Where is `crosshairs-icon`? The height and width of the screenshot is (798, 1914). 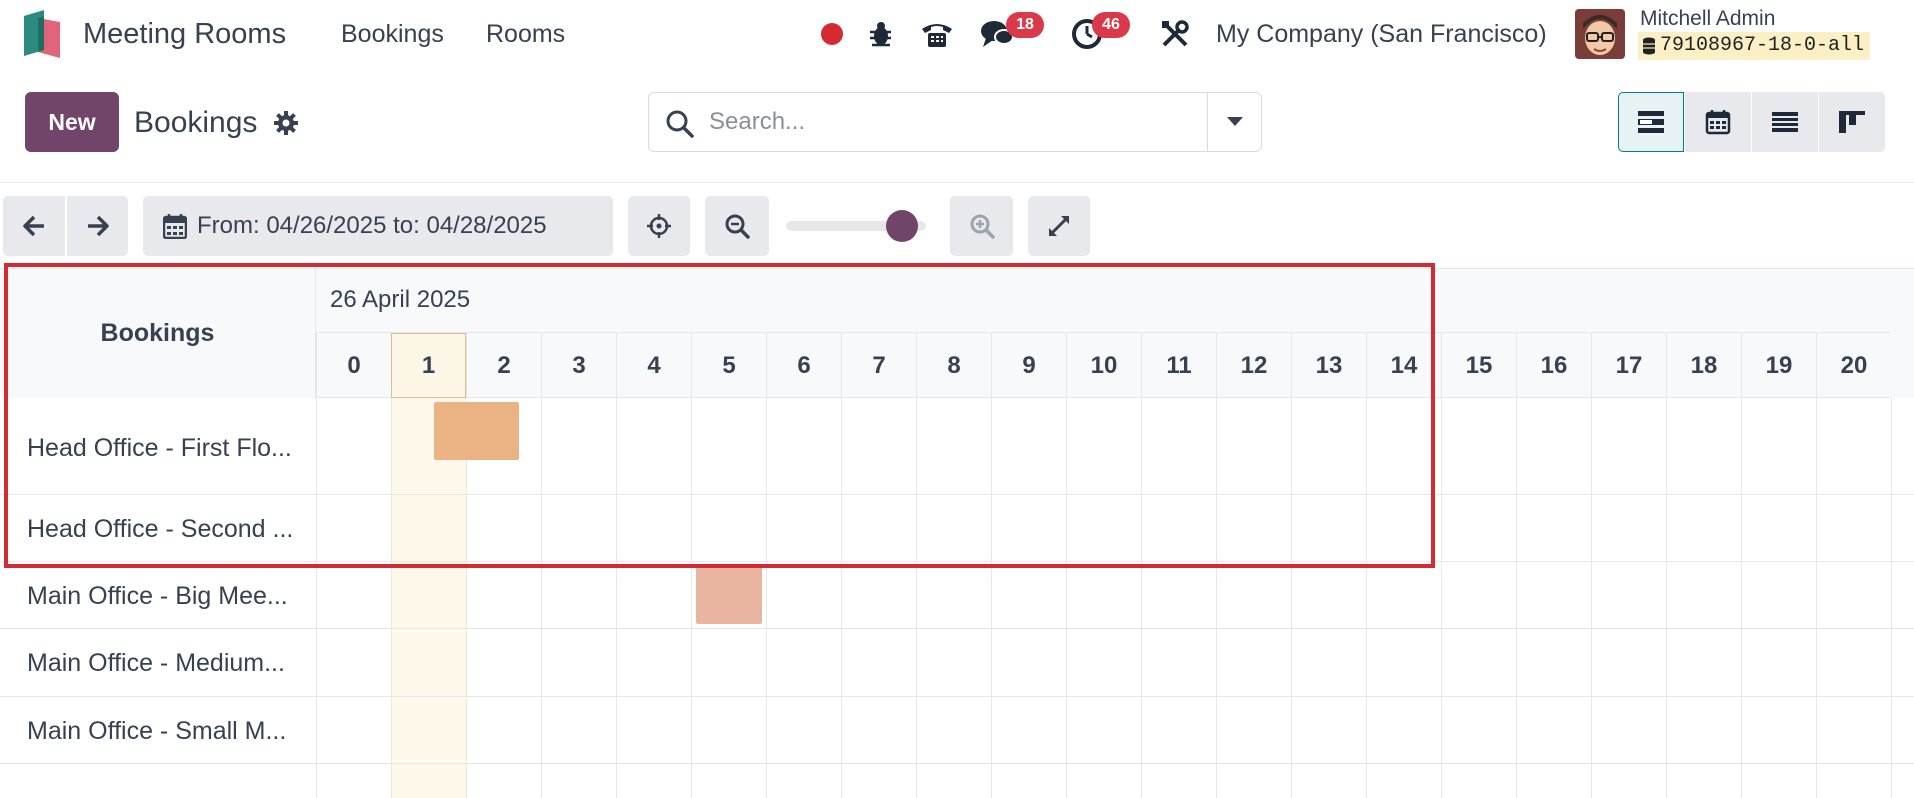
crosshairs-icon is located at coordinates (659, 226).